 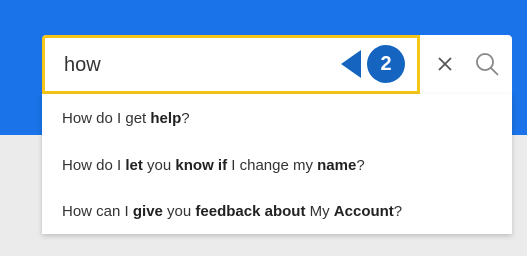 I want to click on suggestion-match-text: know if, so click(x=201, y=165).